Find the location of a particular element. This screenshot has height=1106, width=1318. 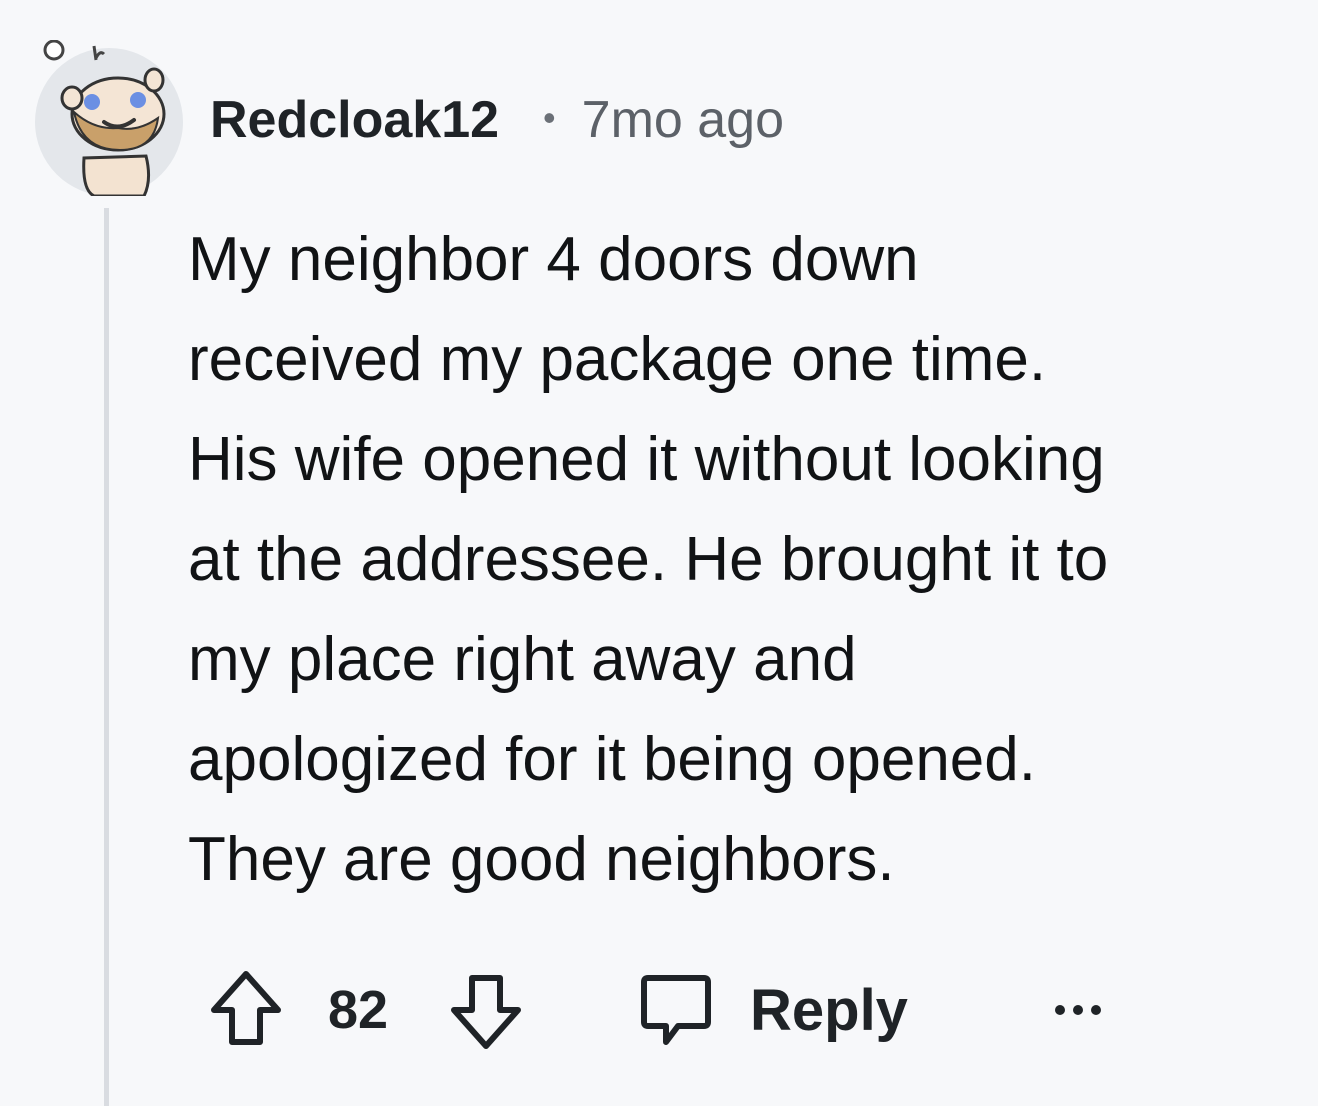

downvote-button is located at coordinates (486, 1010).